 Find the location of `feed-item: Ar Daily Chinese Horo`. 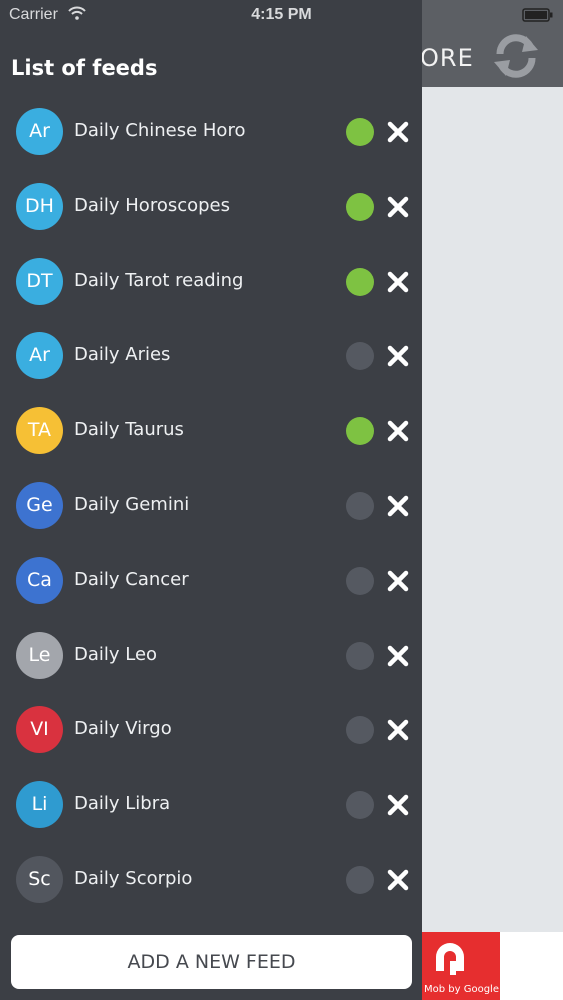

feed-item: Ar Daily Chinese Horo is located at coordinates (211, 131).